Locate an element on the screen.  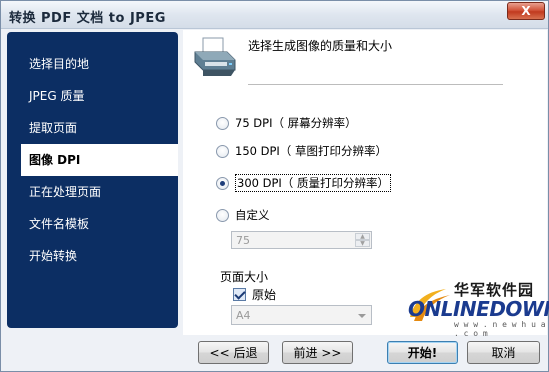
watermark-brand-text: ONLINEDOWN is located at coordinates (478, 309).